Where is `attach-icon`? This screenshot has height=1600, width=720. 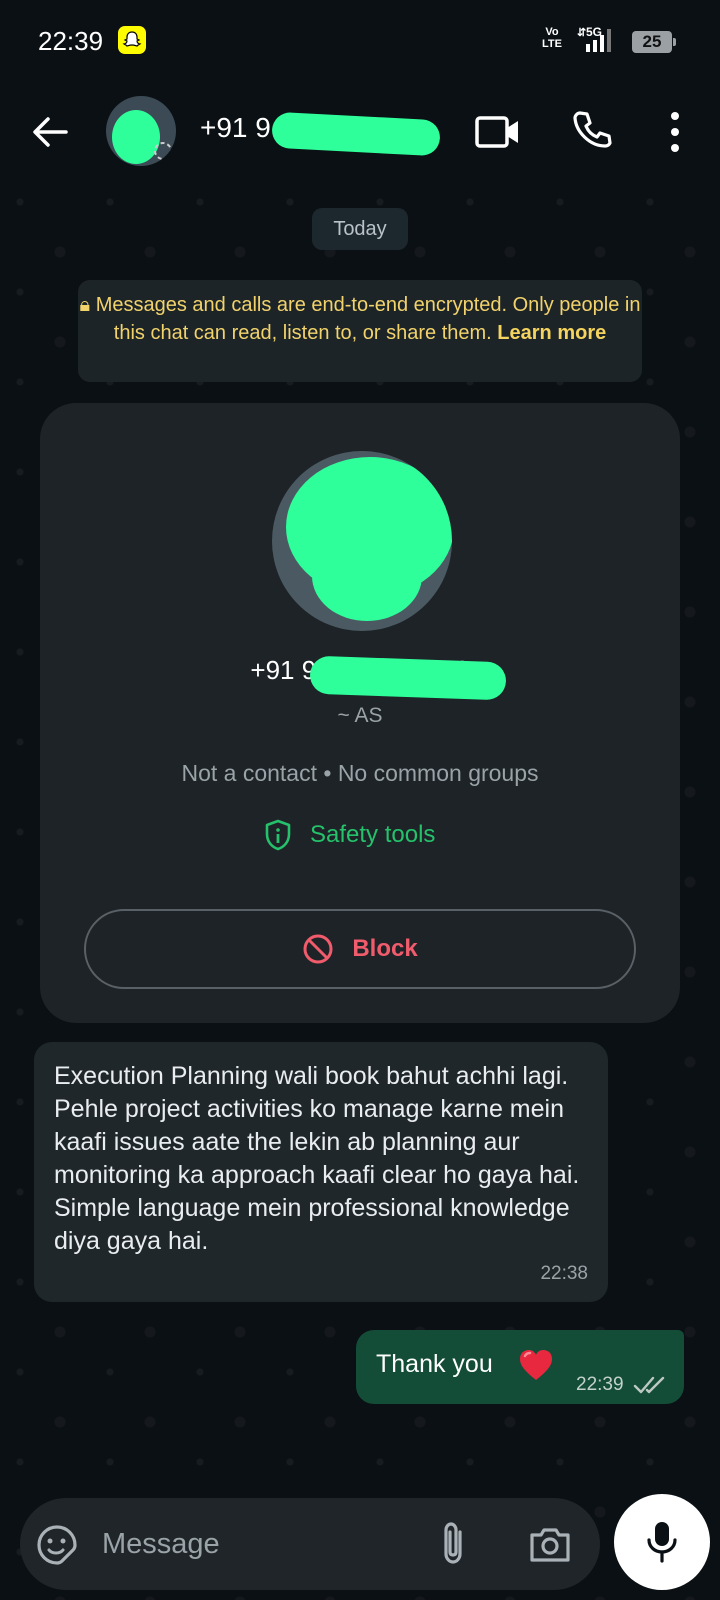 attach-icon is located at coordinates (454, 1544).